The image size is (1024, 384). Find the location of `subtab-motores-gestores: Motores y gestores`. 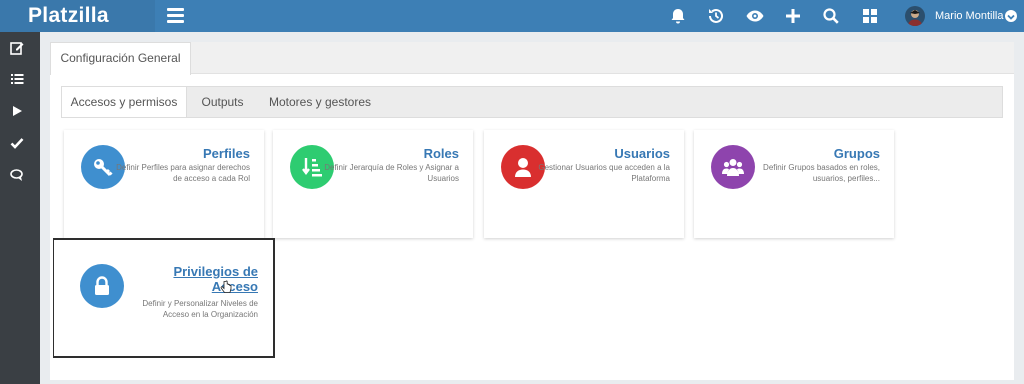

subtab-motores-gestores: Motores y gestores is located at coordinates (320, 102).